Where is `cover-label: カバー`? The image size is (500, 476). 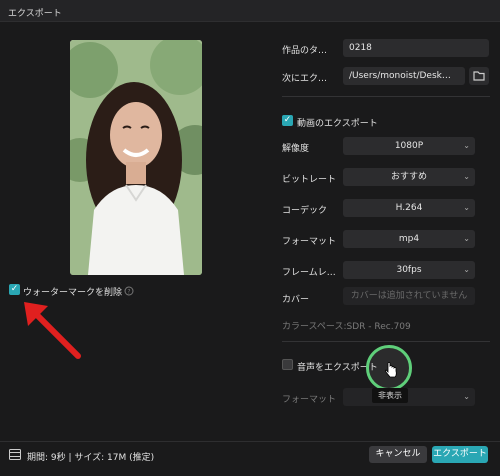
cover-label: カバー is located at coordinates (296, 300).